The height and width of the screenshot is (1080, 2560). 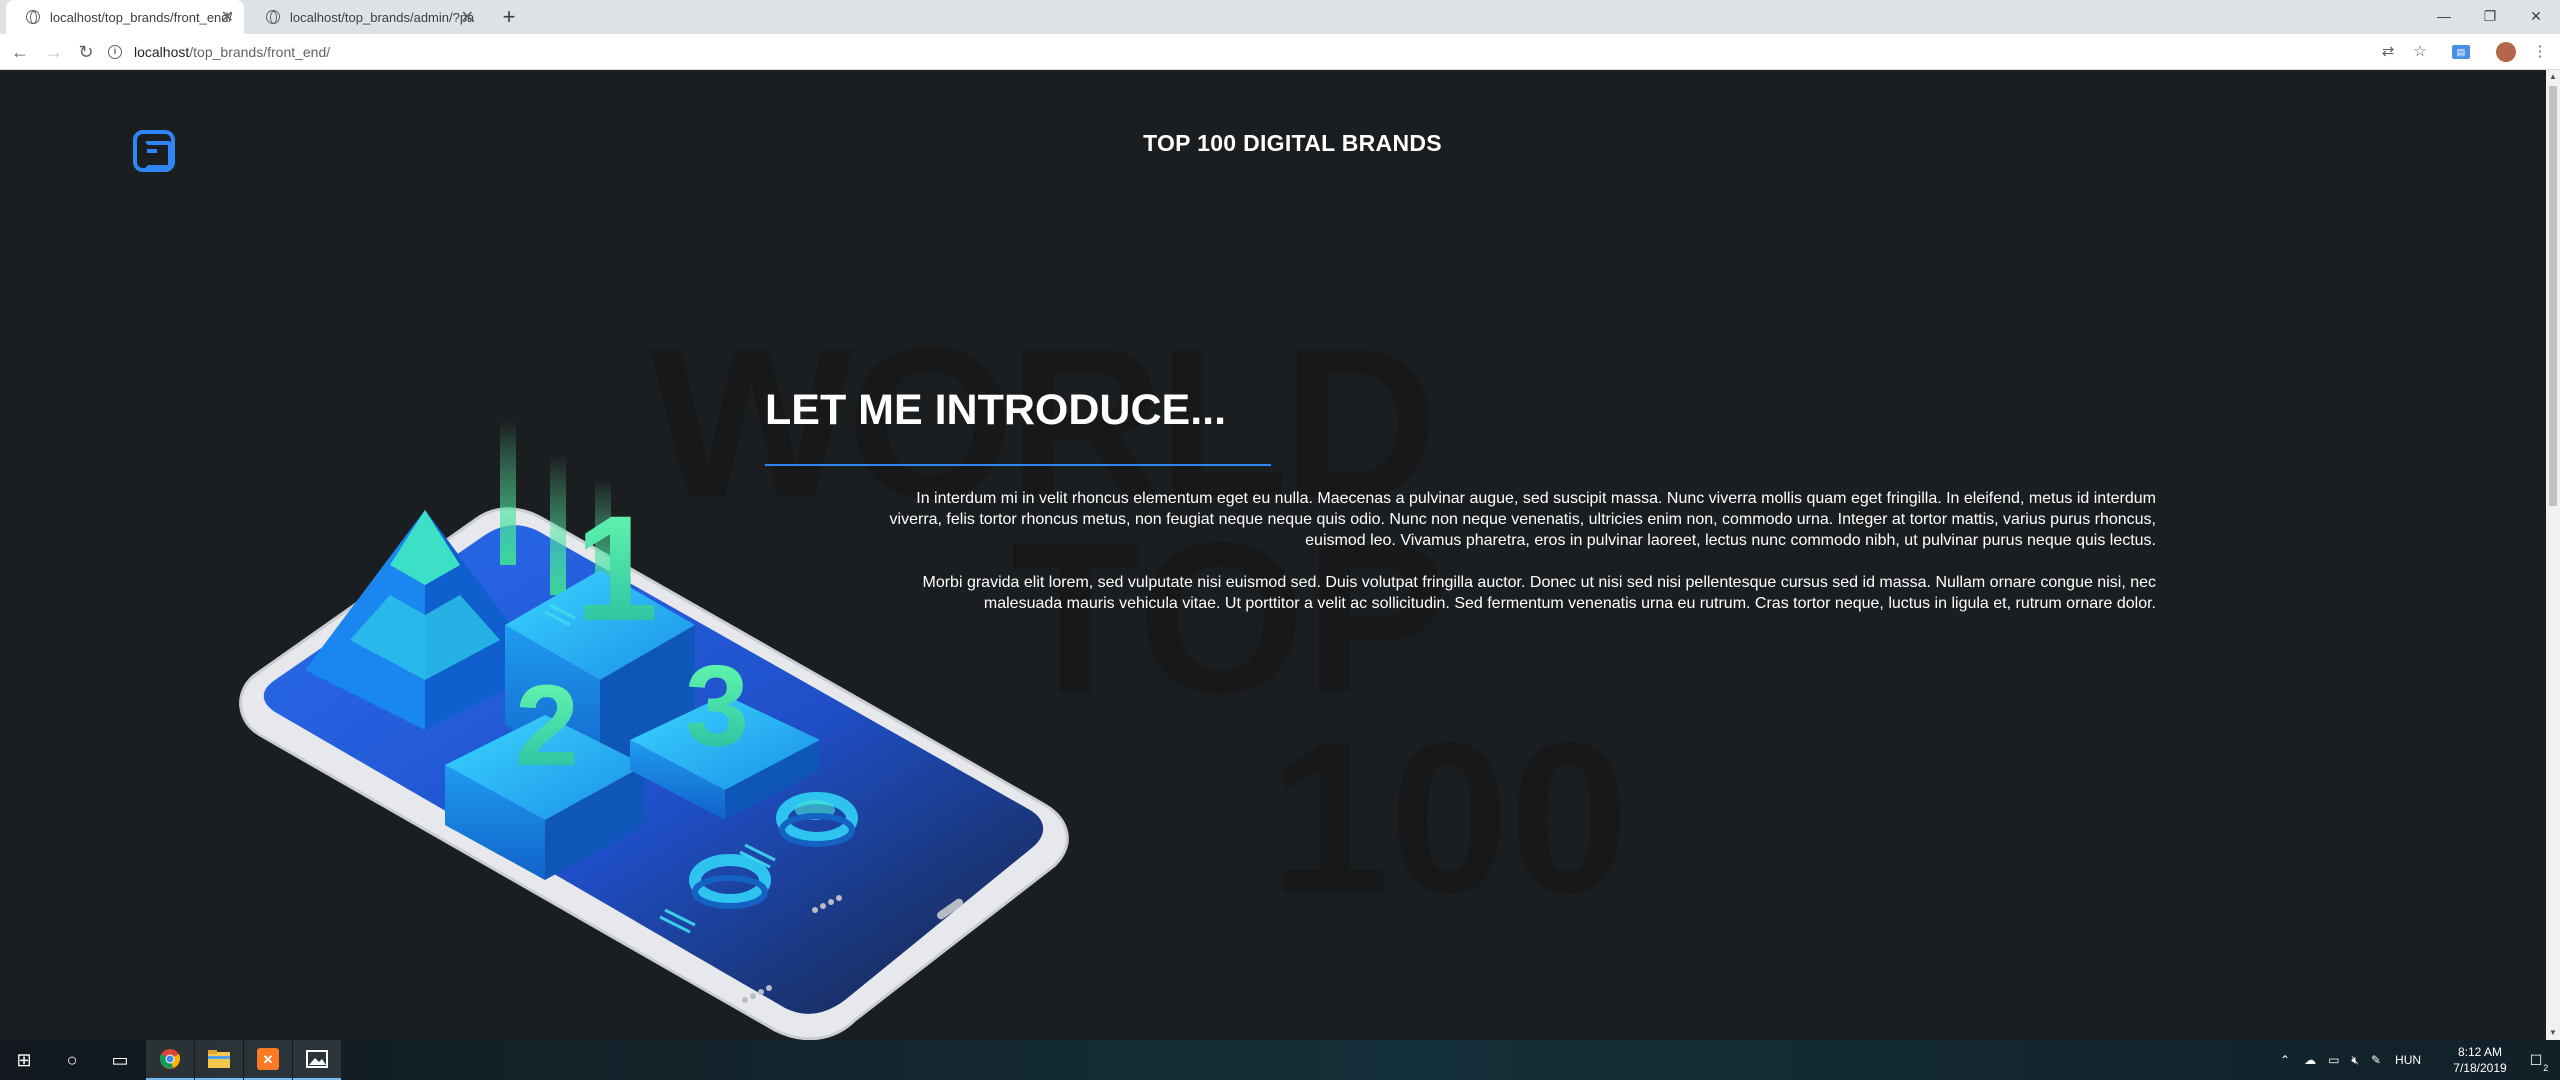 I want to click on clock-date: 7/18/2019, so click(x=2480, y=1068).